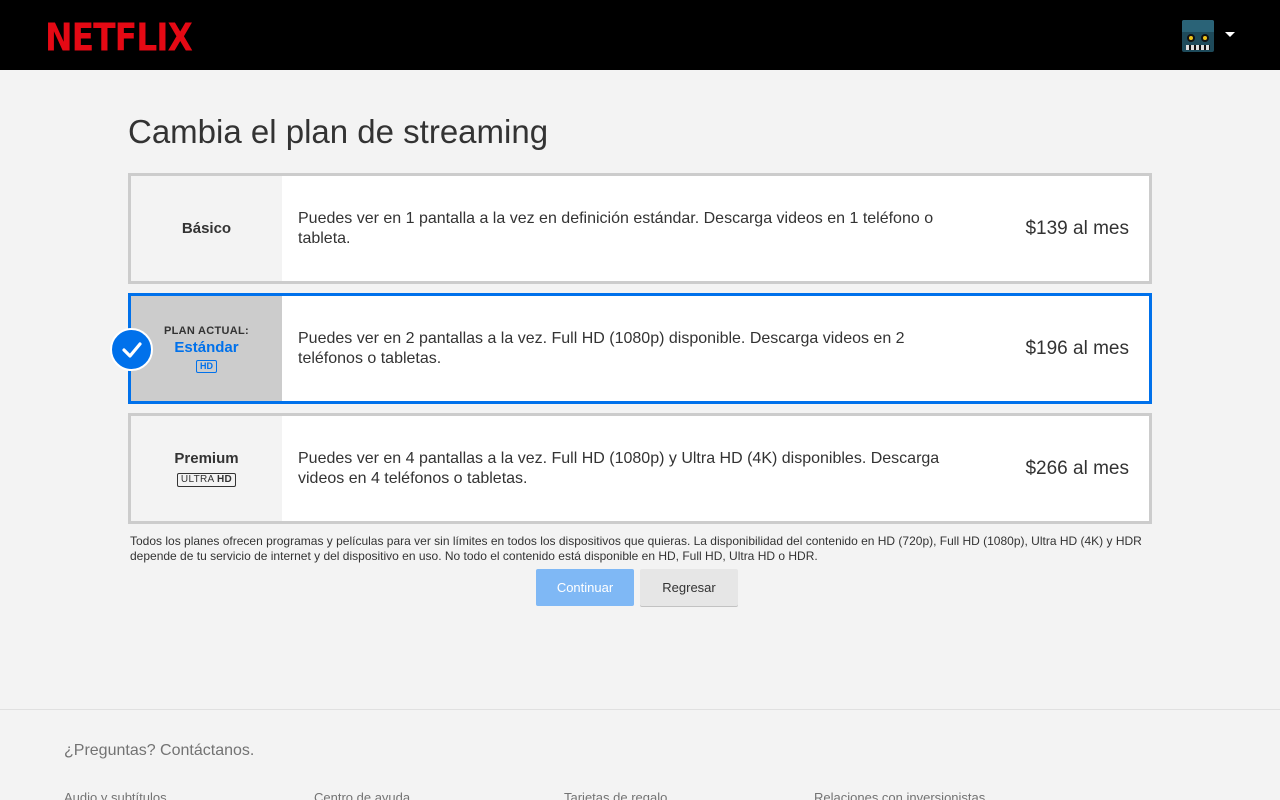 The width and height of the screenshot is (1280, 800). I want to click on page-title: Cambia el plan de streaming, so click(338, 131).